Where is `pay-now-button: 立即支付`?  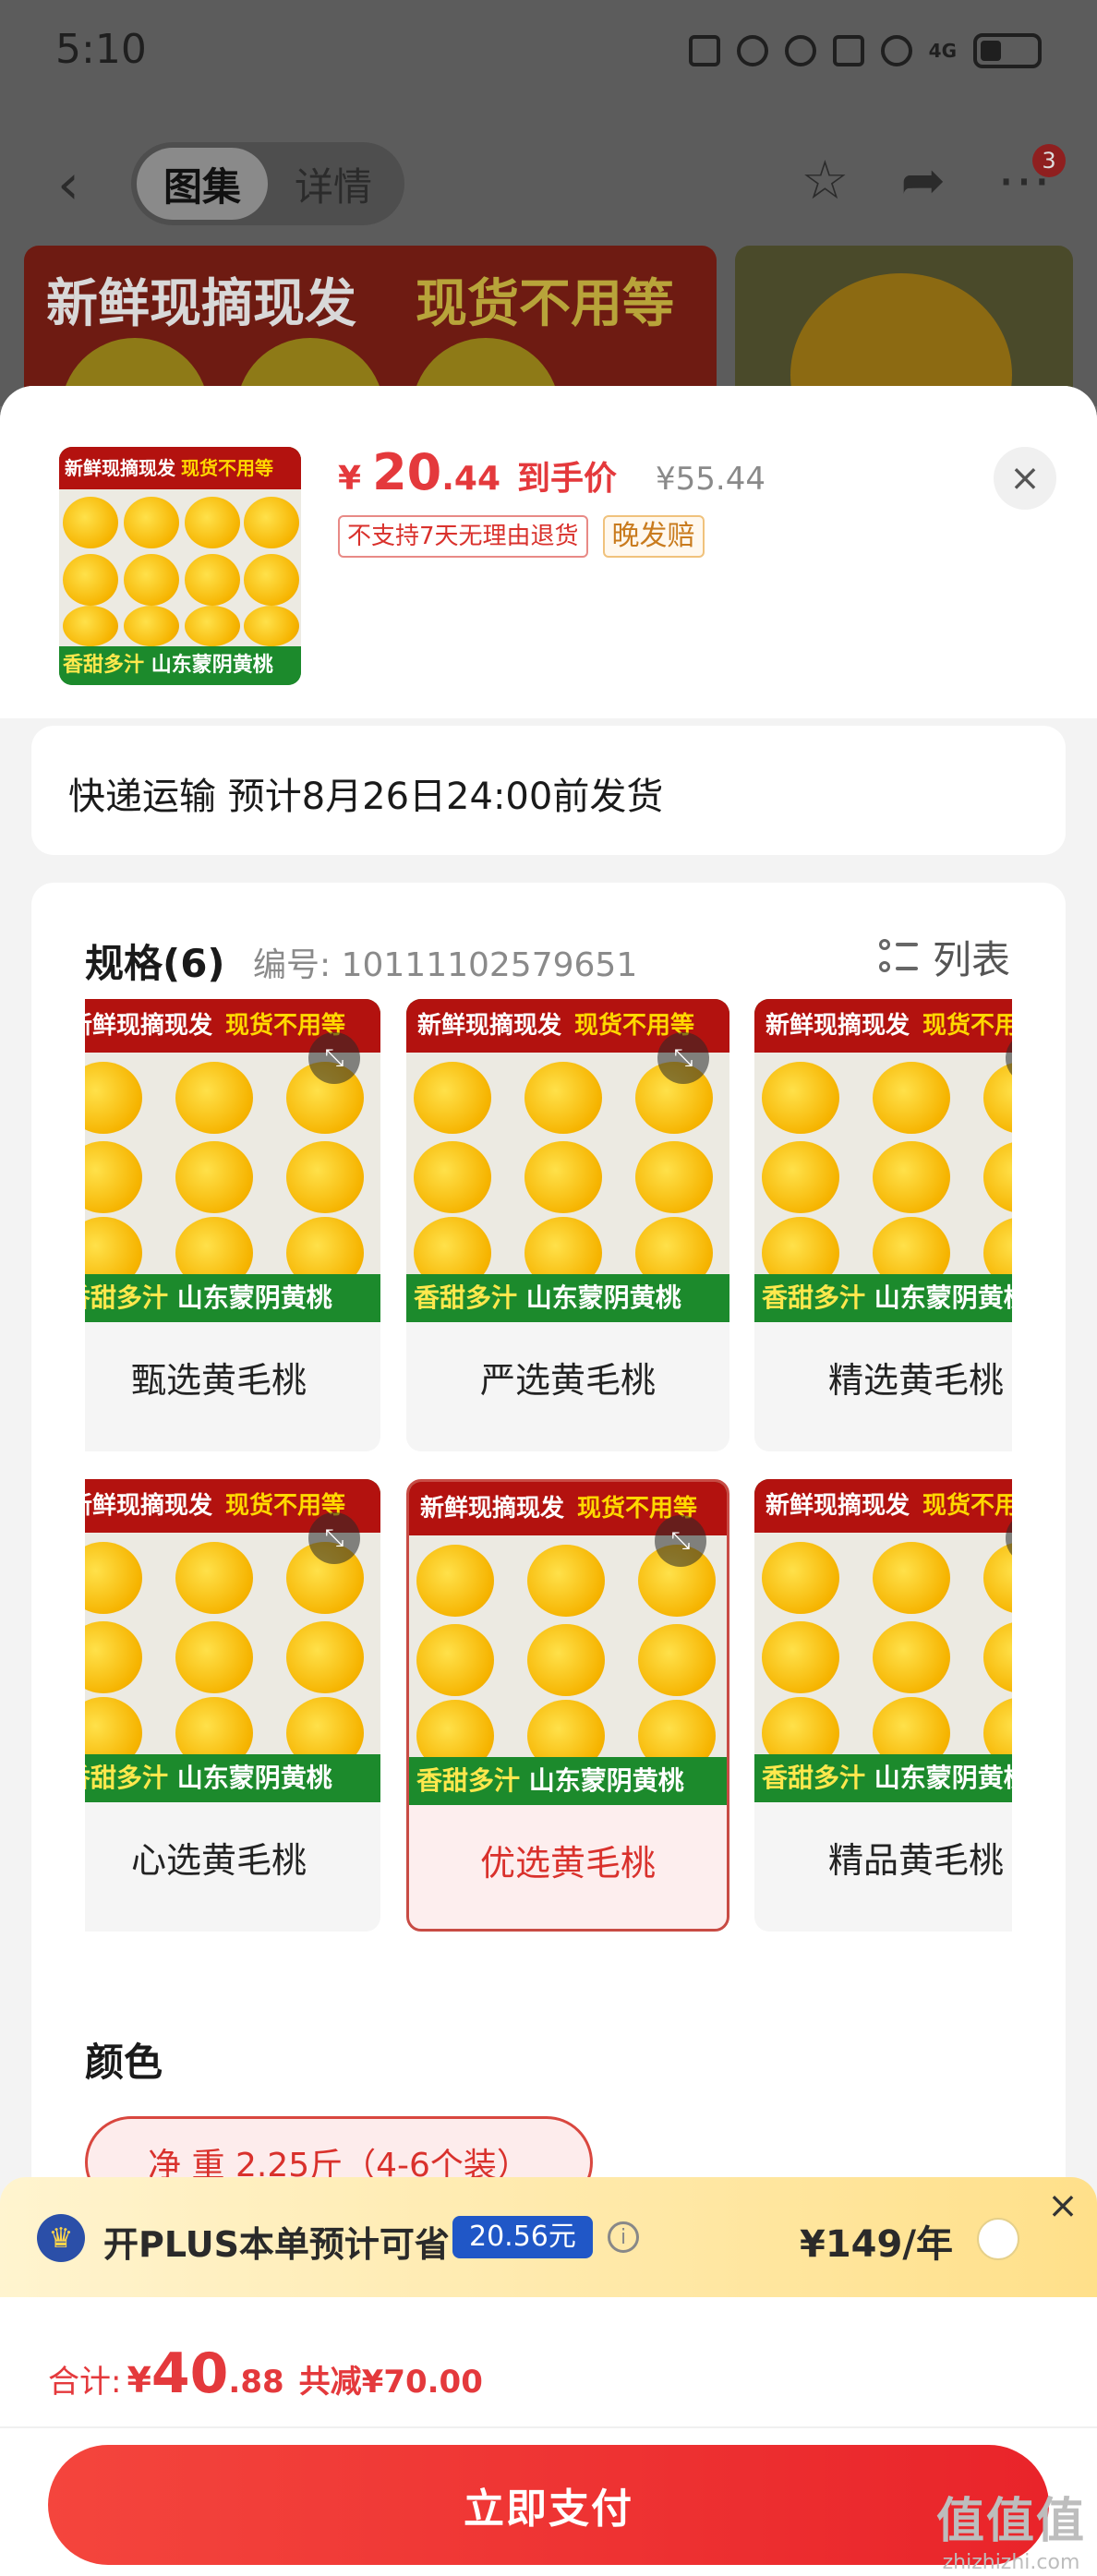 pay-now-button: 立即支付 is located at coordinates (548, 2505).